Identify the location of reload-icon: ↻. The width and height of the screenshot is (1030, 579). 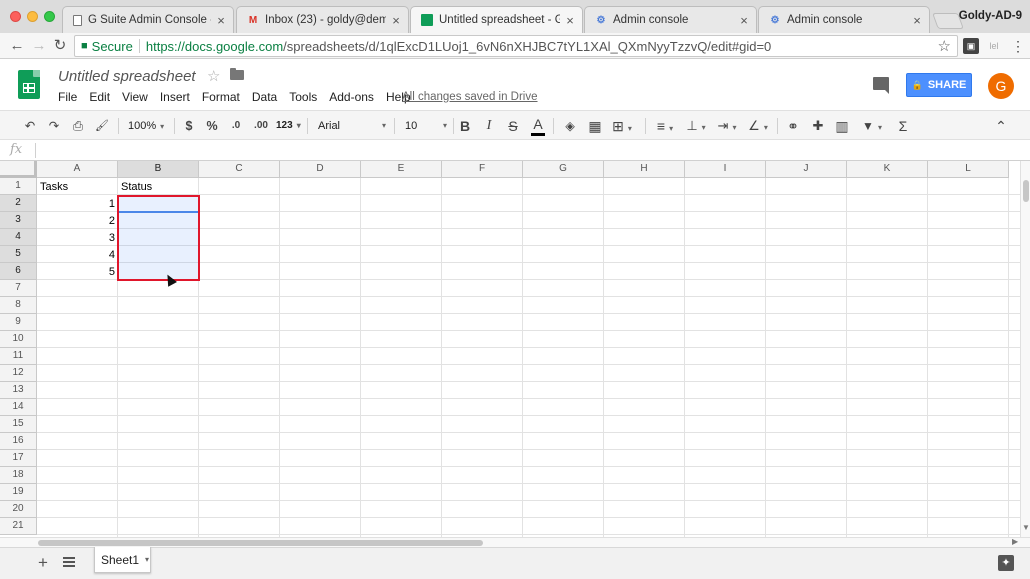
(60, 46).